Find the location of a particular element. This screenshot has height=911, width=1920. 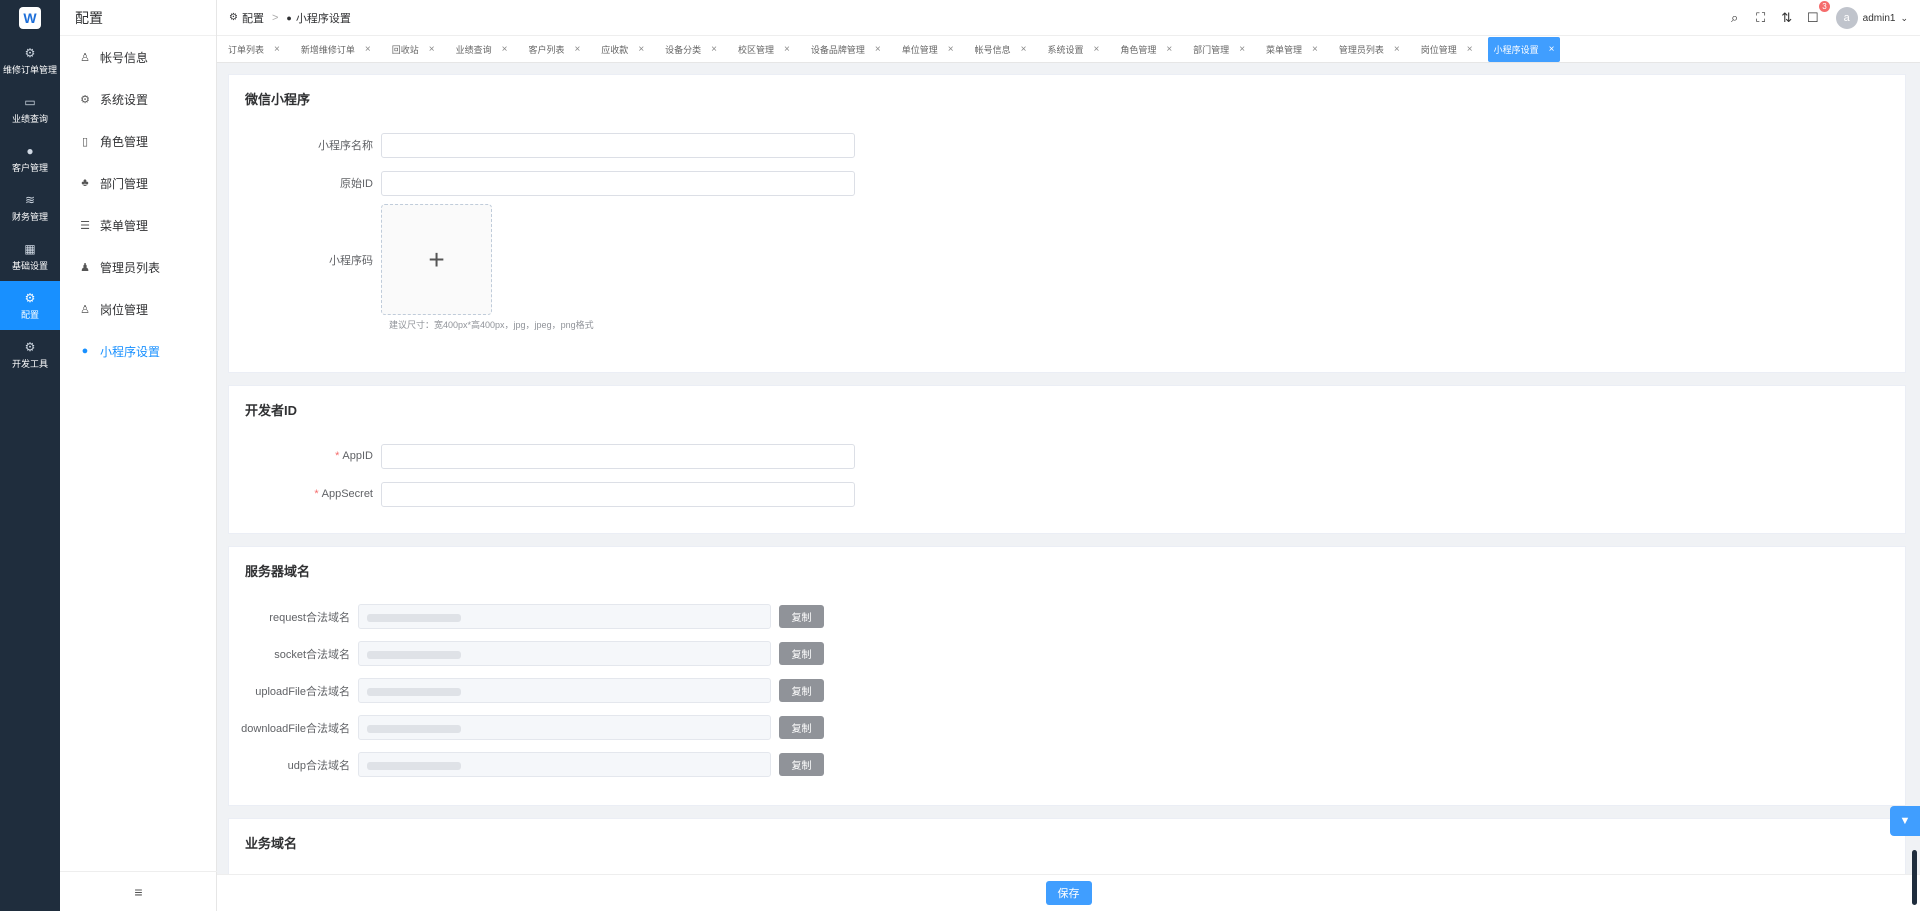

notification-badge: 3 is located at coordinates (1824, 6).